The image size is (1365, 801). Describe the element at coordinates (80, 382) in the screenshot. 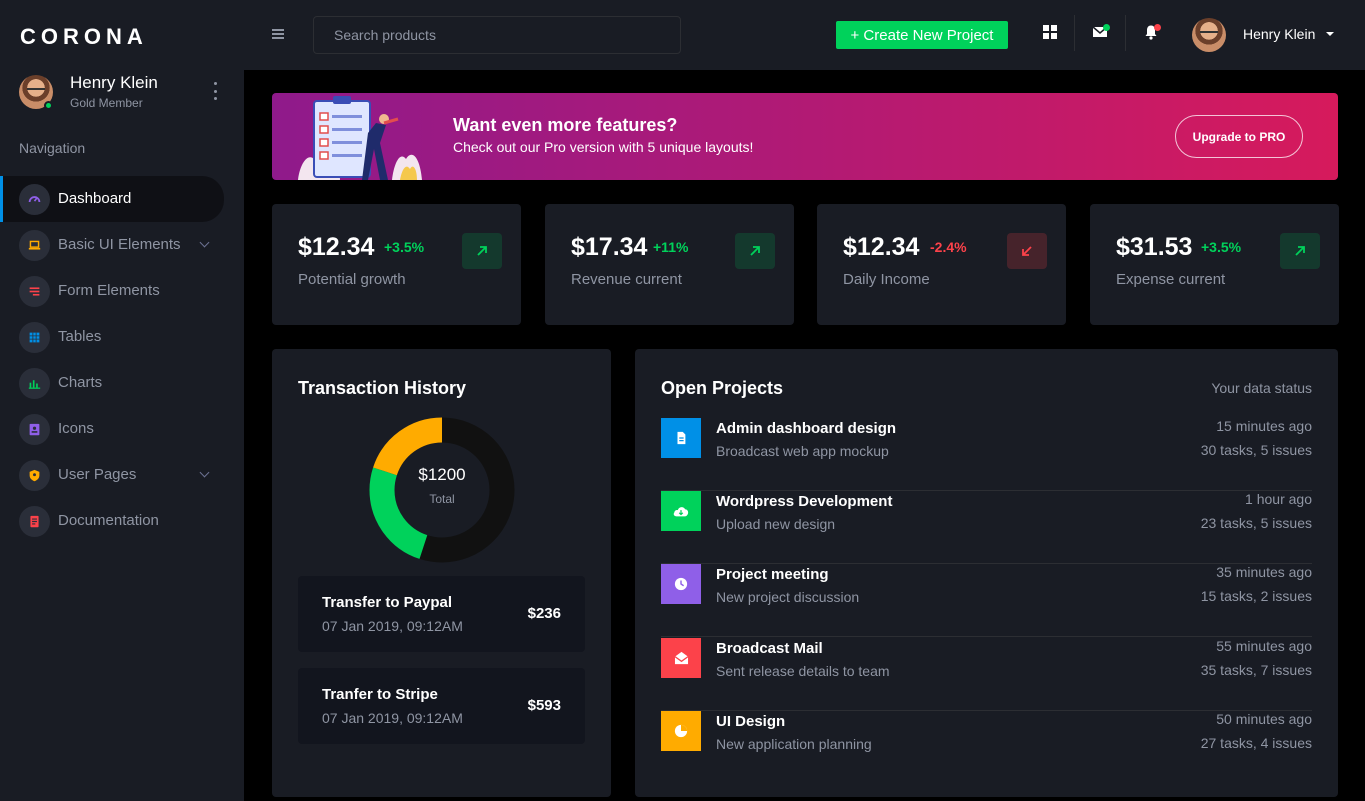

I see `sidebar-item-label: Charts` at that location.